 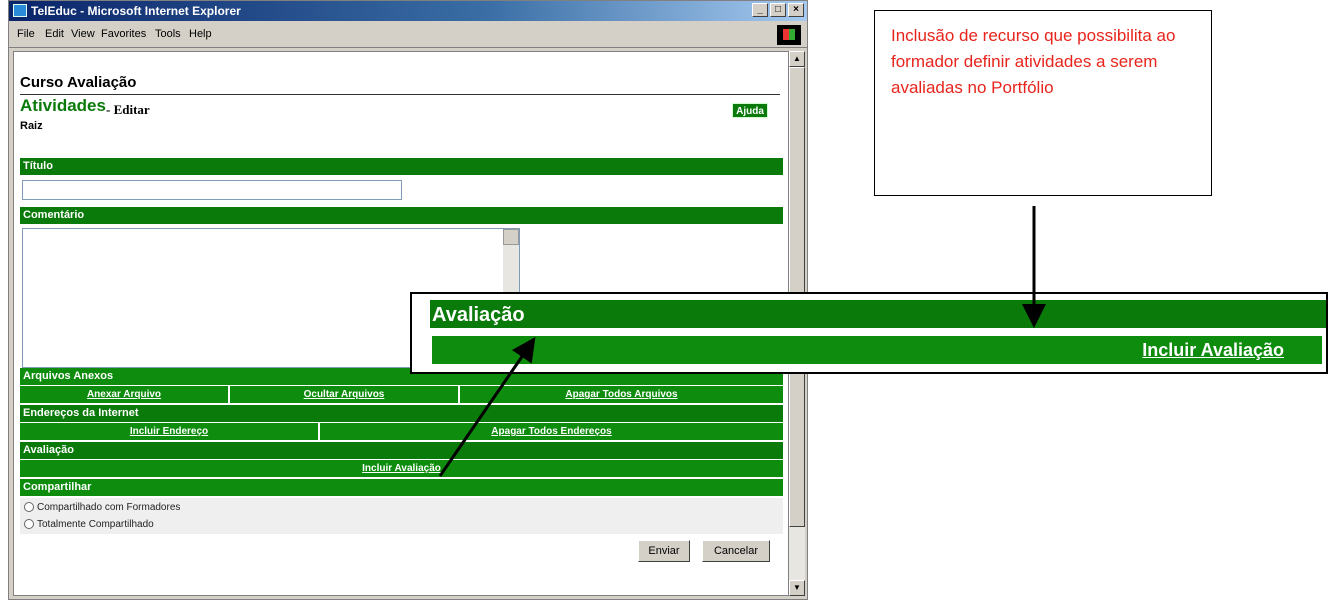 I want to click on zoom-arrow, so click(x=487, y=407).